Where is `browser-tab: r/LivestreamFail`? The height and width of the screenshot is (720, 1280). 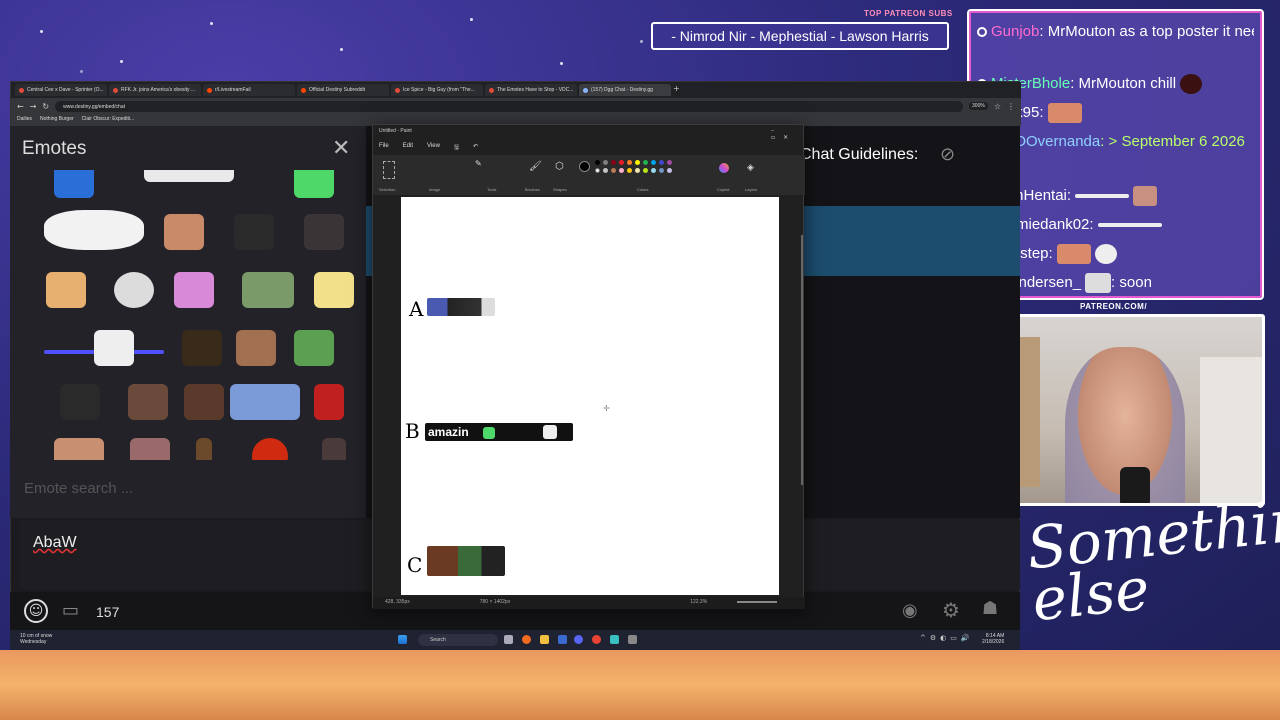
browser-tab: r/LivestreamFail is located at coordinates (249, 90).